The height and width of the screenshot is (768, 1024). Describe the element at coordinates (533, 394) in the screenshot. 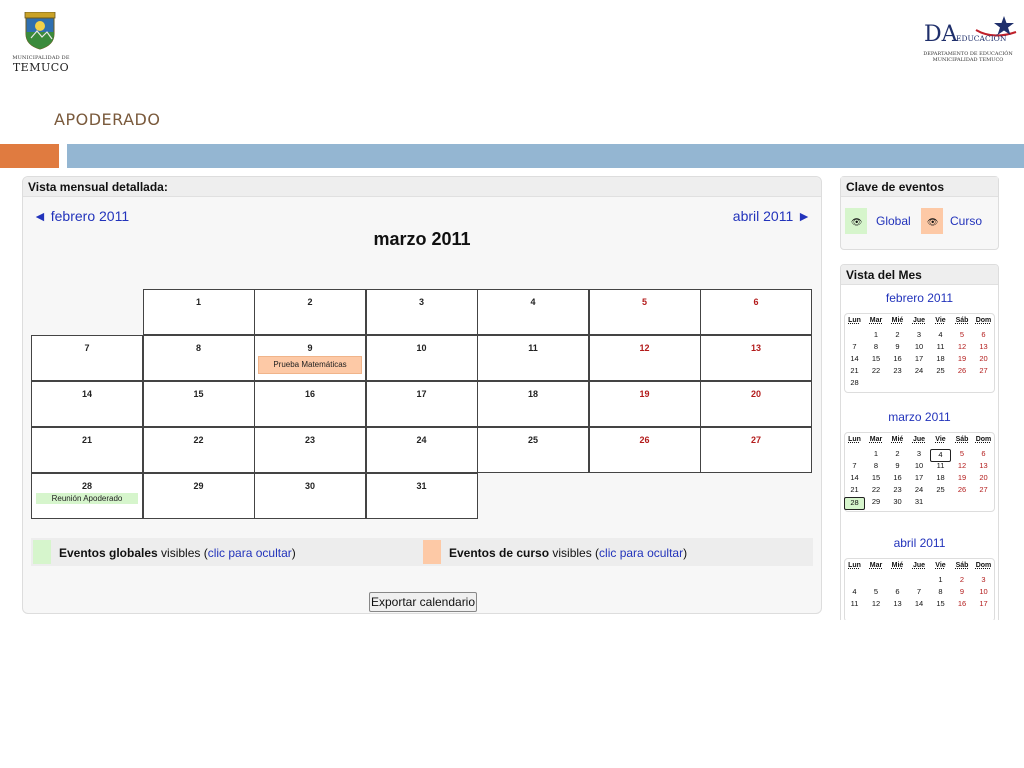

I see `day-number-link: 18` at that location.